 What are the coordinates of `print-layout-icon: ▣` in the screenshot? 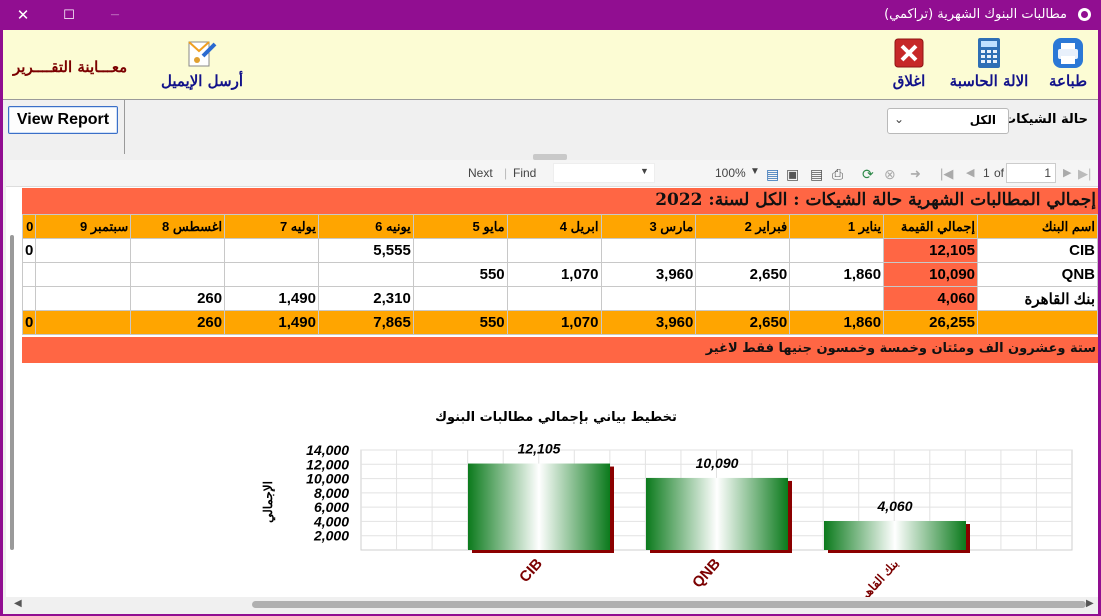 It's located at (792, 174).